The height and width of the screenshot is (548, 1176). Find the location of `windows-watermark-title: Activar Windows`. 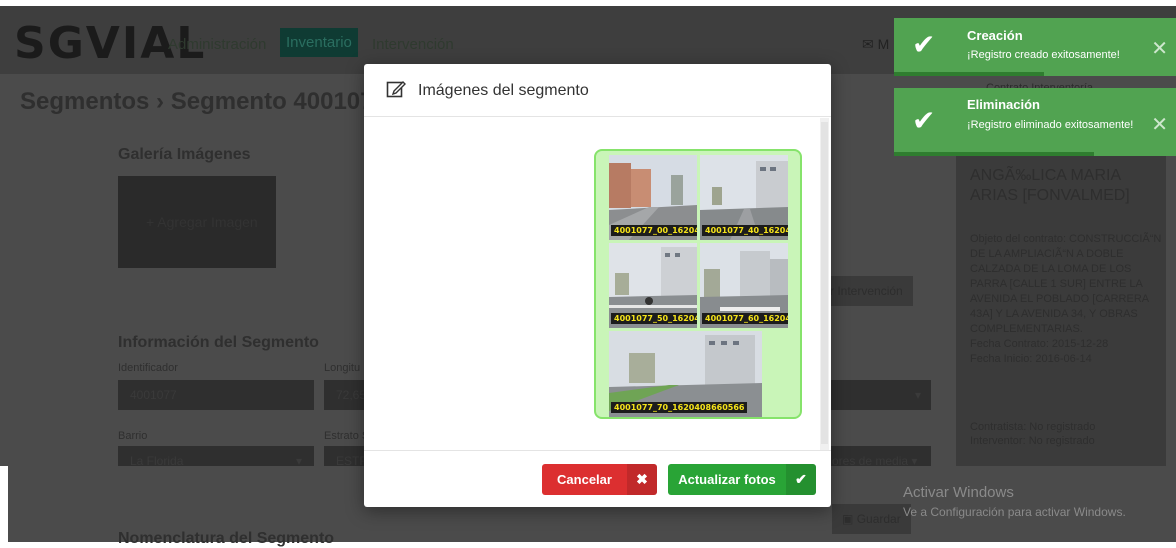

windows-watermark-title: Activar Windows is located at coordinates (958, 492).